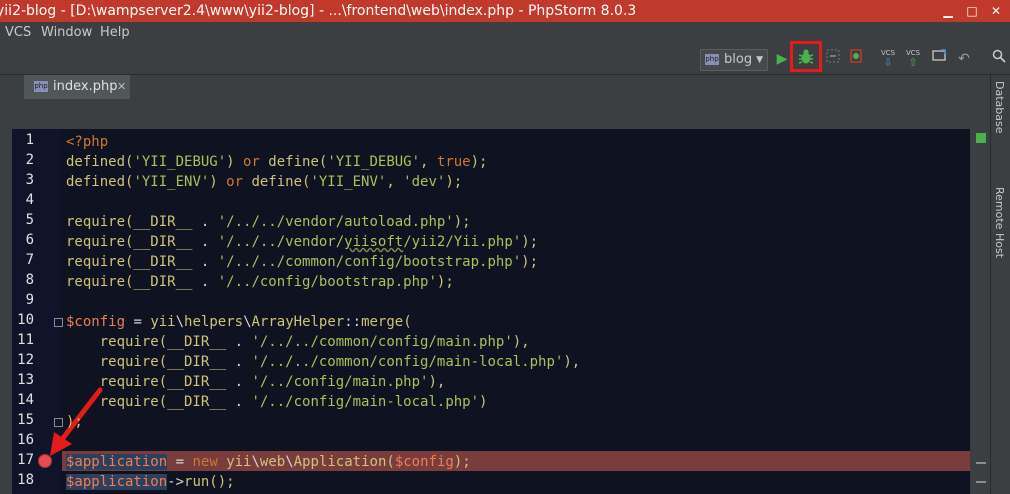  I want to click on line-number: 7, so click(29, 260).